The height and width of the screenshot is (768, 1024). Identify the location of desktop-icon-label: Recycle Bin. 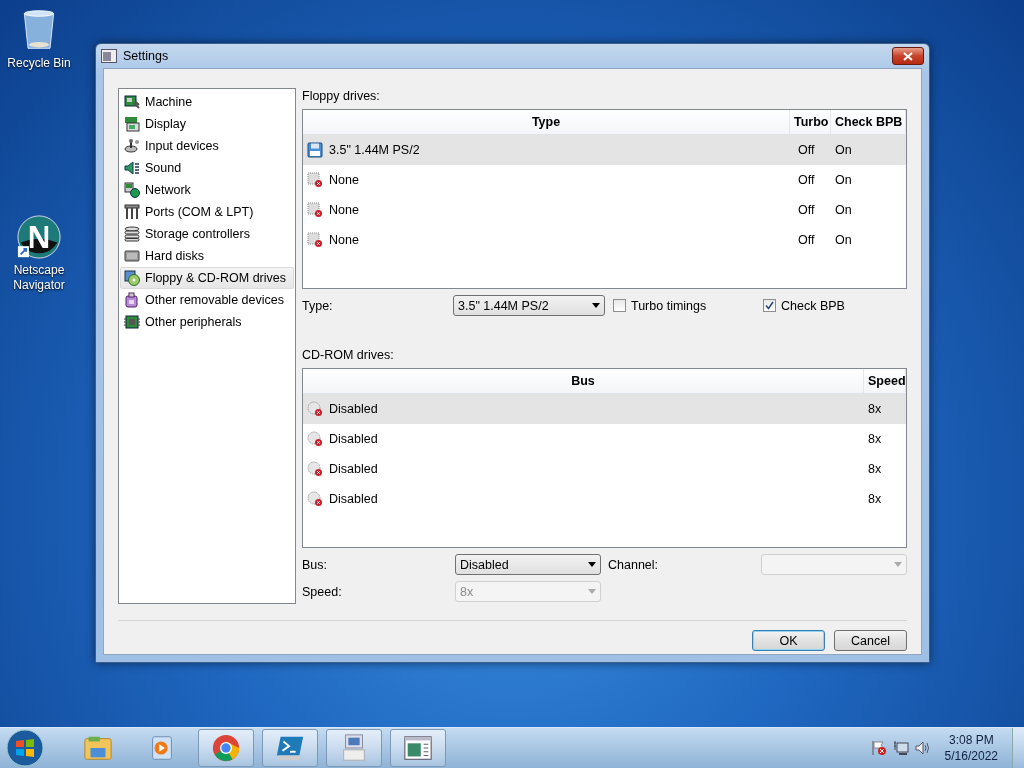
(39, 63).